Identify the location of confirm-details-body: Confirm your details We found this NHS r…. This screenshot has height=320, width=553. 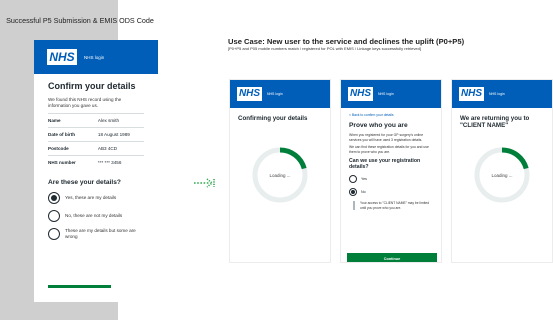
(96, 157).